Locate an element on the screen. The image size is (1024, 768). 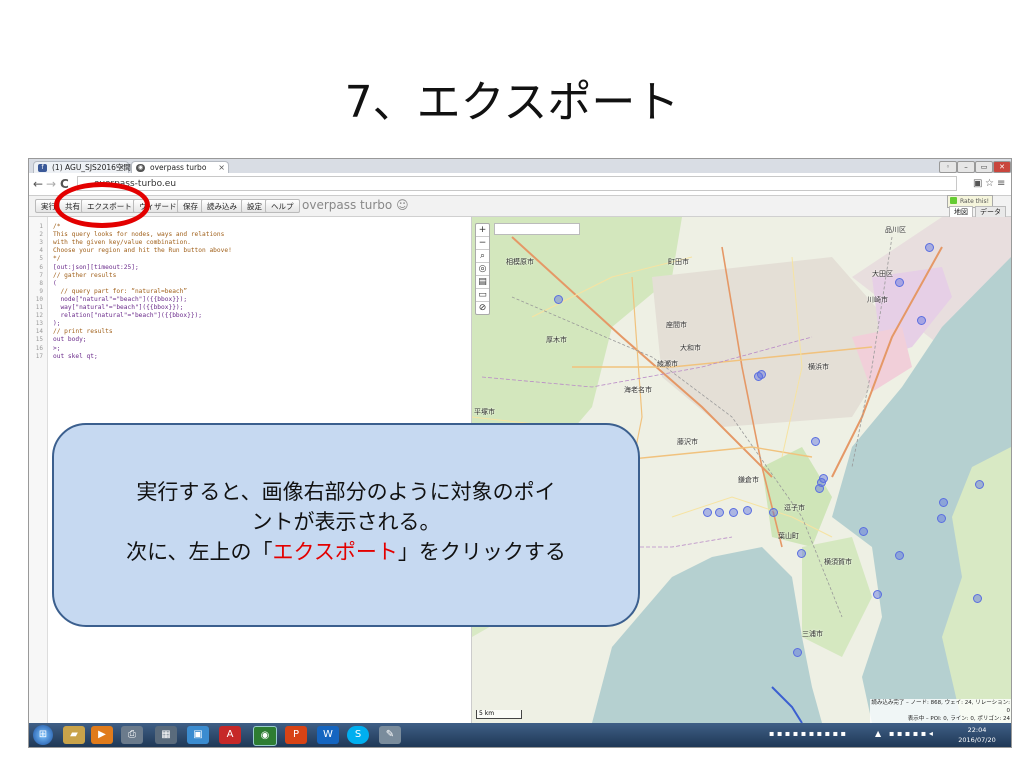
line-number: 2 is located at coordinates (41, 235).